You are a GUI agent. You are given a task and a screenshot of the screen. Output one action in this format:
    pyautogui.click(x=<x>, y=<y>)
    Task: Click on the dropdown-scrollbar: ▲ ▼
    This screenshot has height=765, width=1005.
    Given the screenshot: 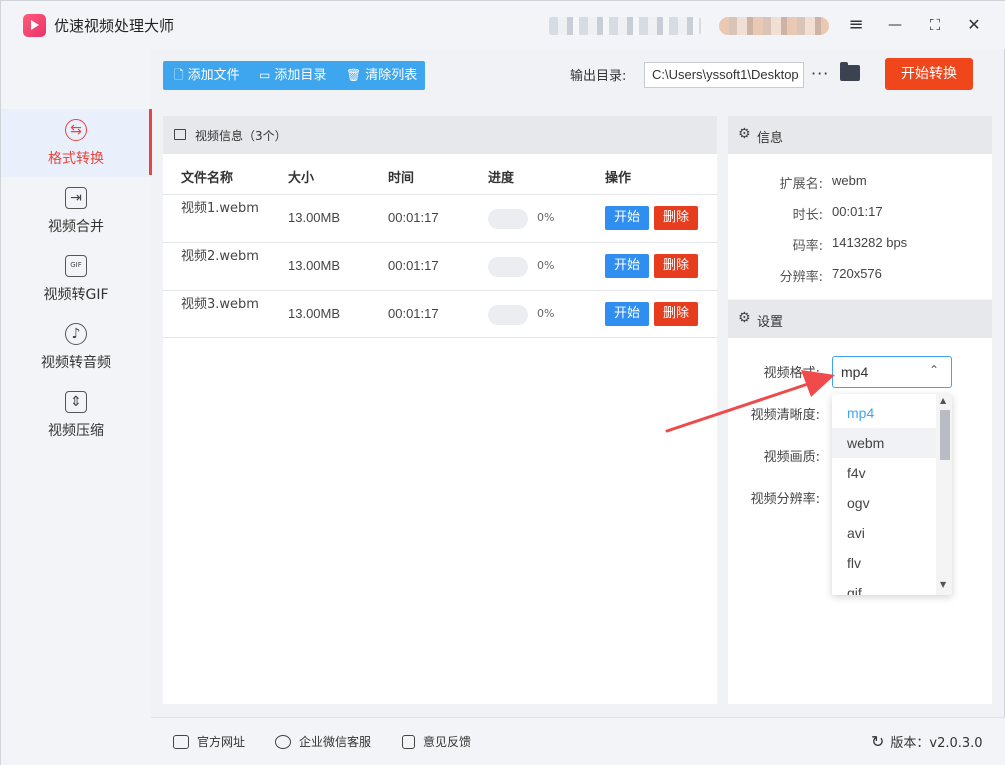 What is the action you would take?
    pyautogui.click(x=944, y=494)
    